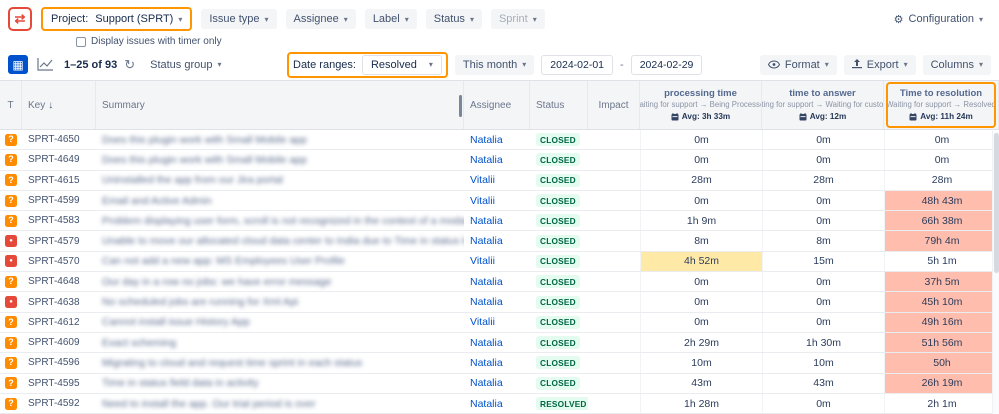  What do you see at coordinates (996, 203) in the screenshot?
I see `scrollbar-thumb` at bounding box center [996, 203].